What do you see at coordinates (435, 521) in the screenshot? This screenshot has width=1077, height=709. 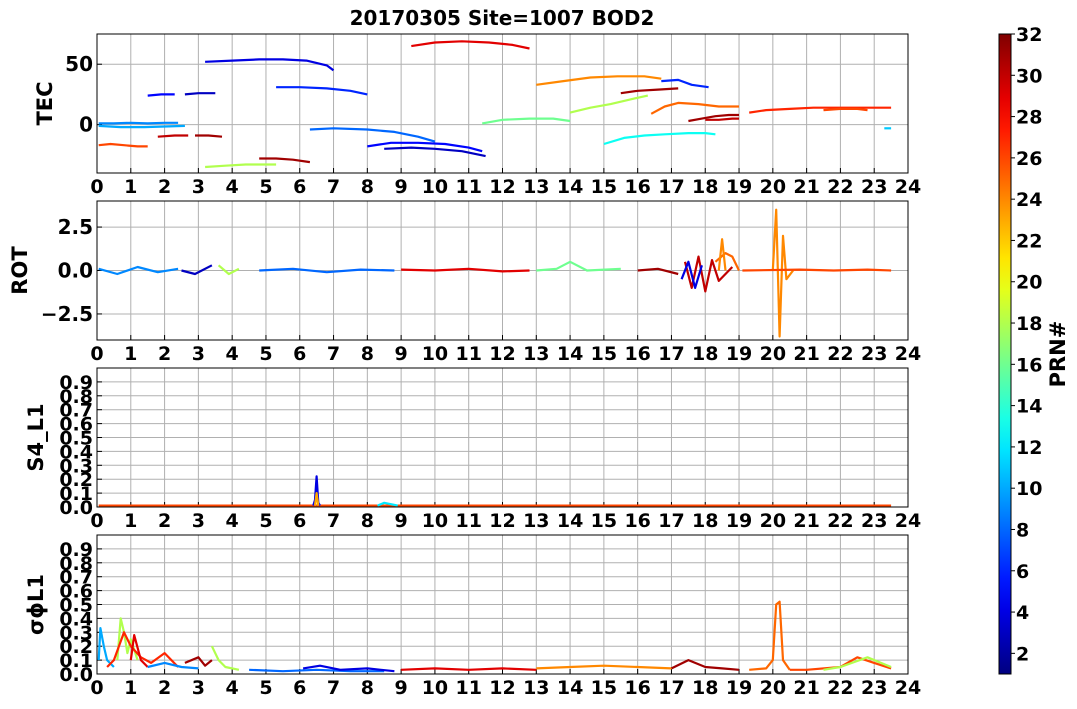 I see `x-tick-label: 10` at bounding box center [435, 521].